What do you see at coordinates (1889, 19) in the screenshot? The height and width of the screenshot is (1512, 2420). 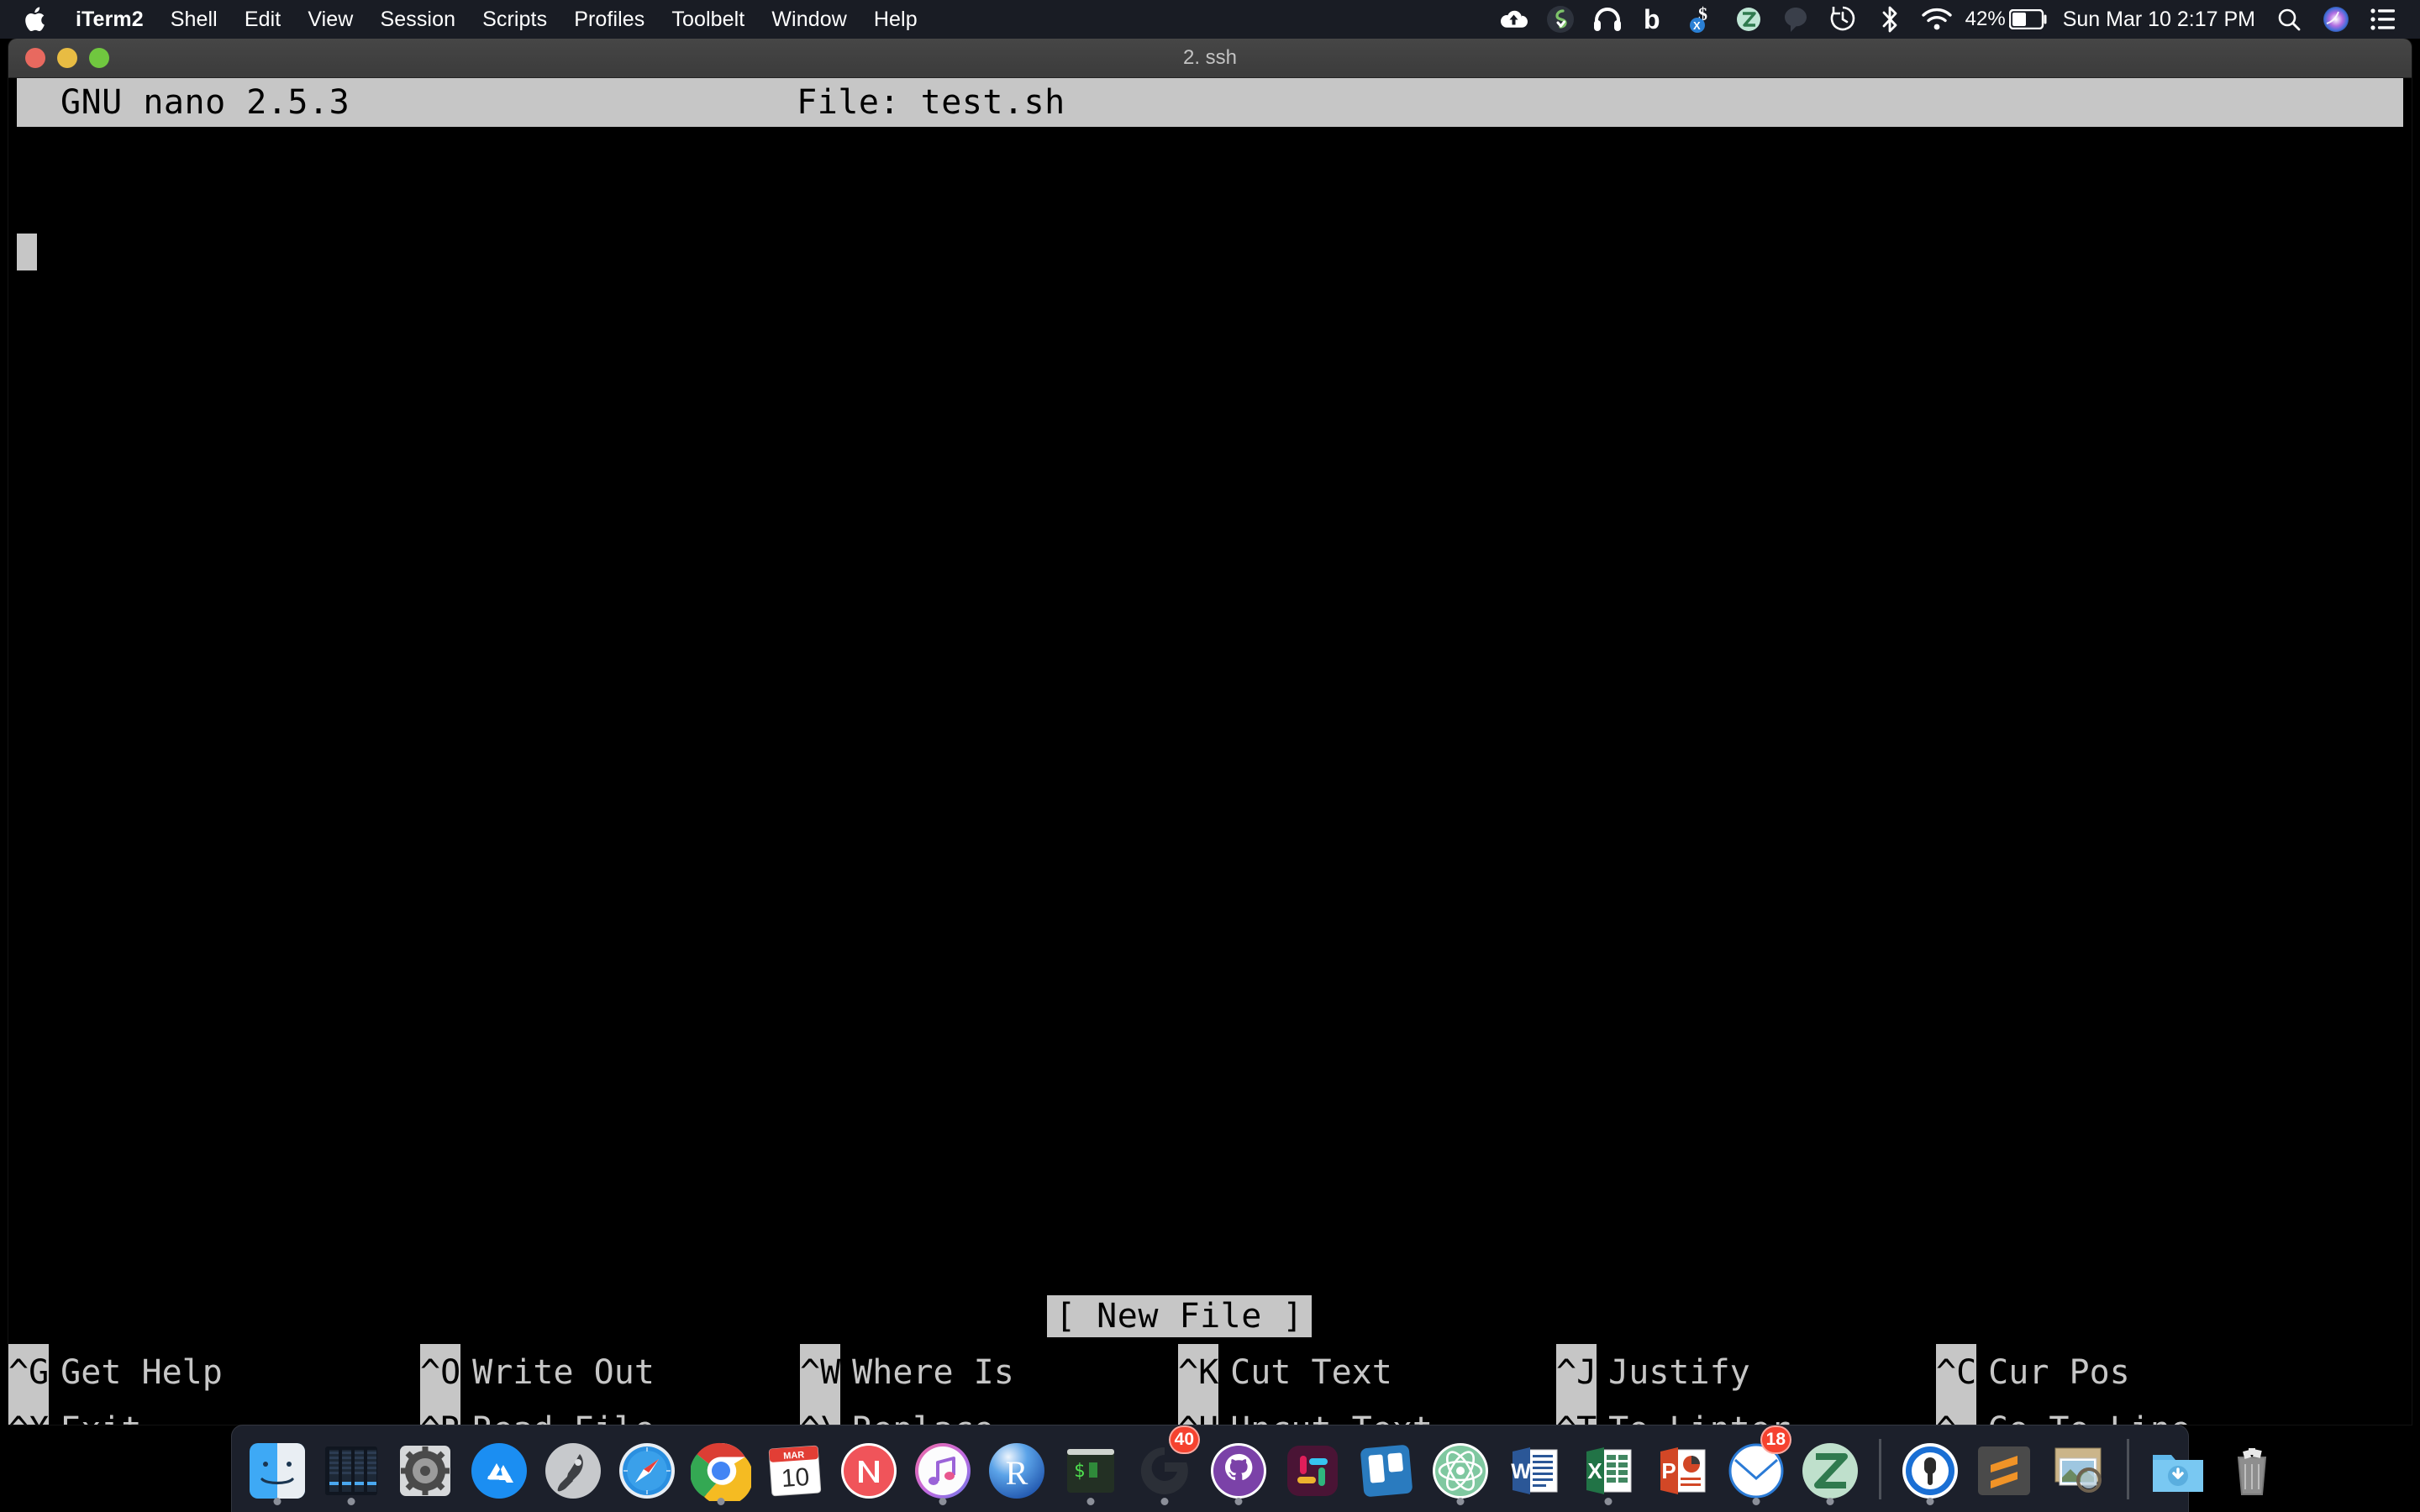 I see `bluetooth-icon` at bounding box center [1889, 19].